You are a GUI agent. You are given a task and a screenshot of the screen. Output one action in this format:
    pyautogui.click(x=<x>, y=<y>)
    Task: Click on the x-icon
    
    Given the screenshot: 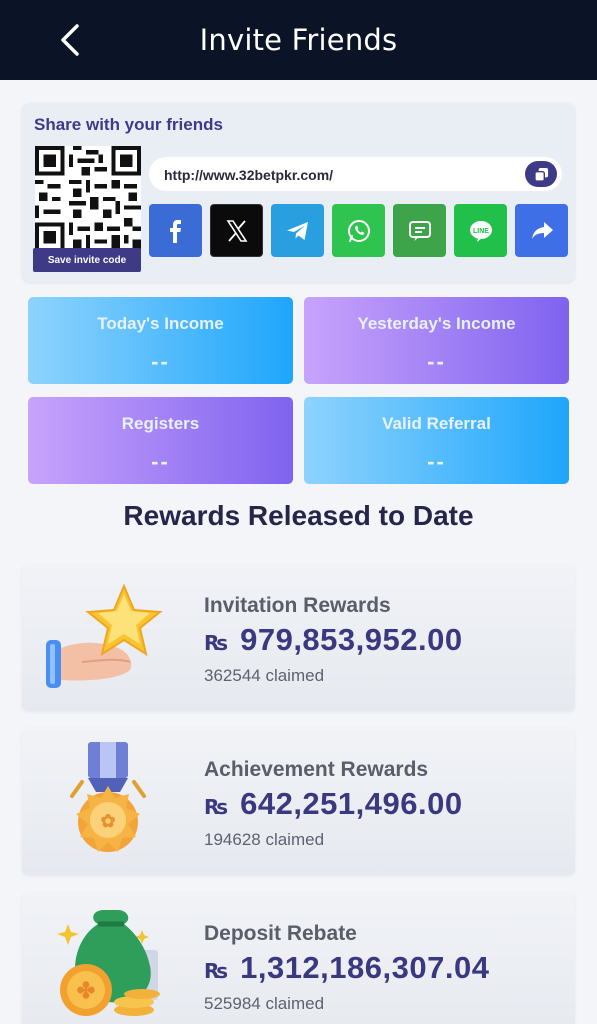 What is the action you would take?
    pyautogui.click(x=236, y=230)
    